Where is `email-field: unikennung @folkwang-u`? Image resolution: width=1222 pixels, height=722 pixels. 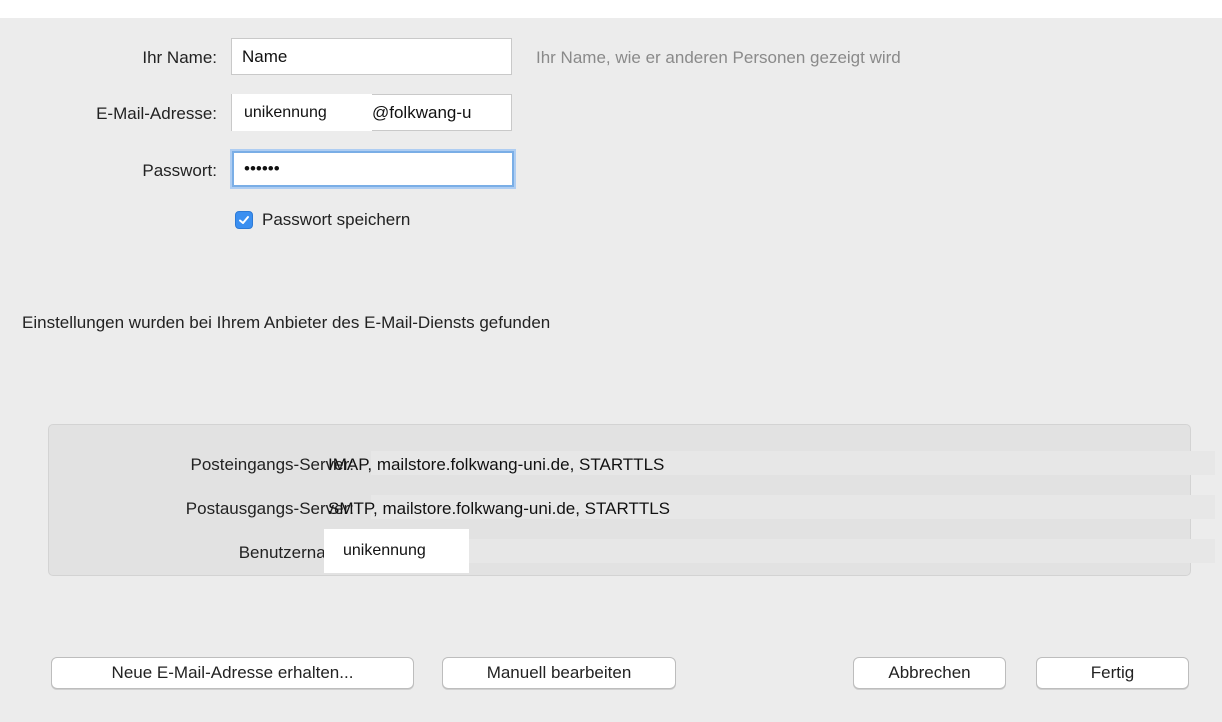
email-field: unikennung @folkwang-u is located at coordinates (371, 112).